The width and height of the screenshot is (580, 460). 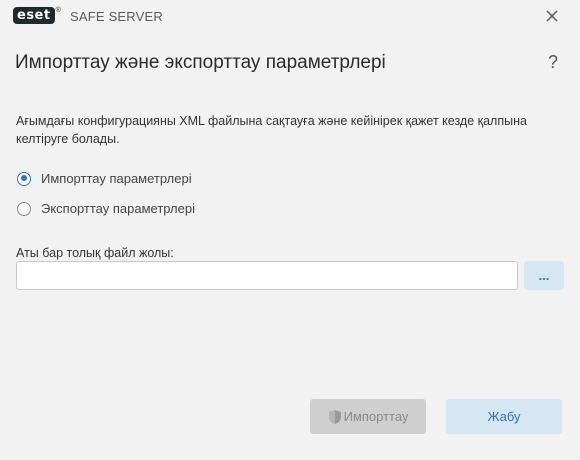 What do you see at coordinates (553, 62) in the screenshot?
I see `help-button: ?` at bounding box center [553, 62].